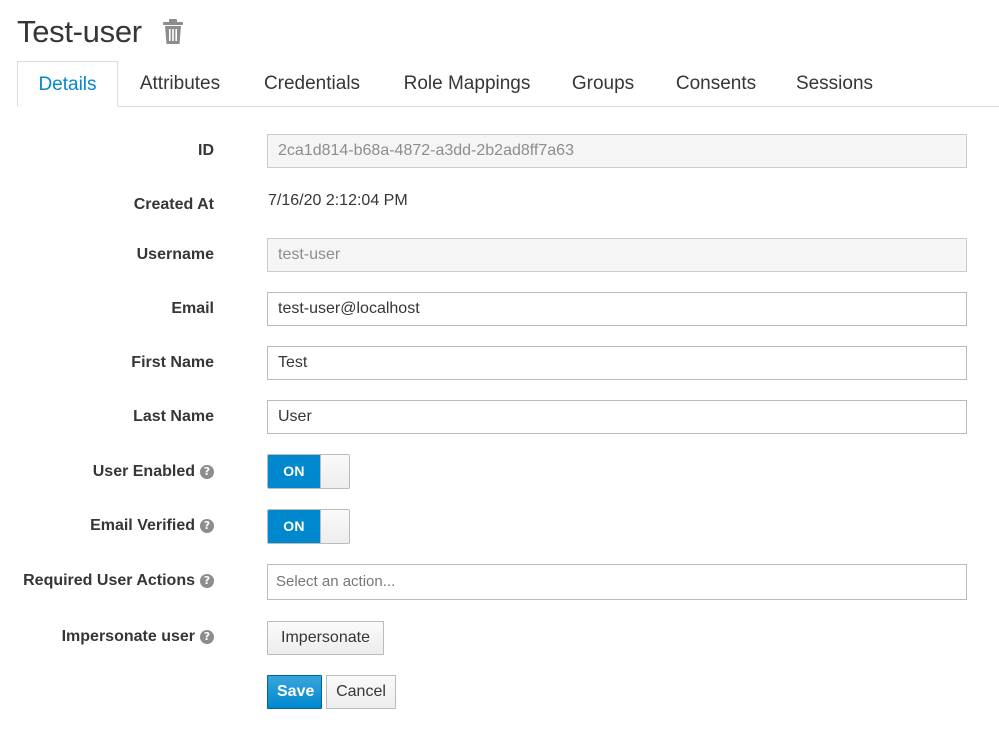 The width and height of the screenshot is (999, 738). What do you see at coordinates (206, 150) in the screenshot?
I see `id-label: ID` at bounding box center [206, 150].